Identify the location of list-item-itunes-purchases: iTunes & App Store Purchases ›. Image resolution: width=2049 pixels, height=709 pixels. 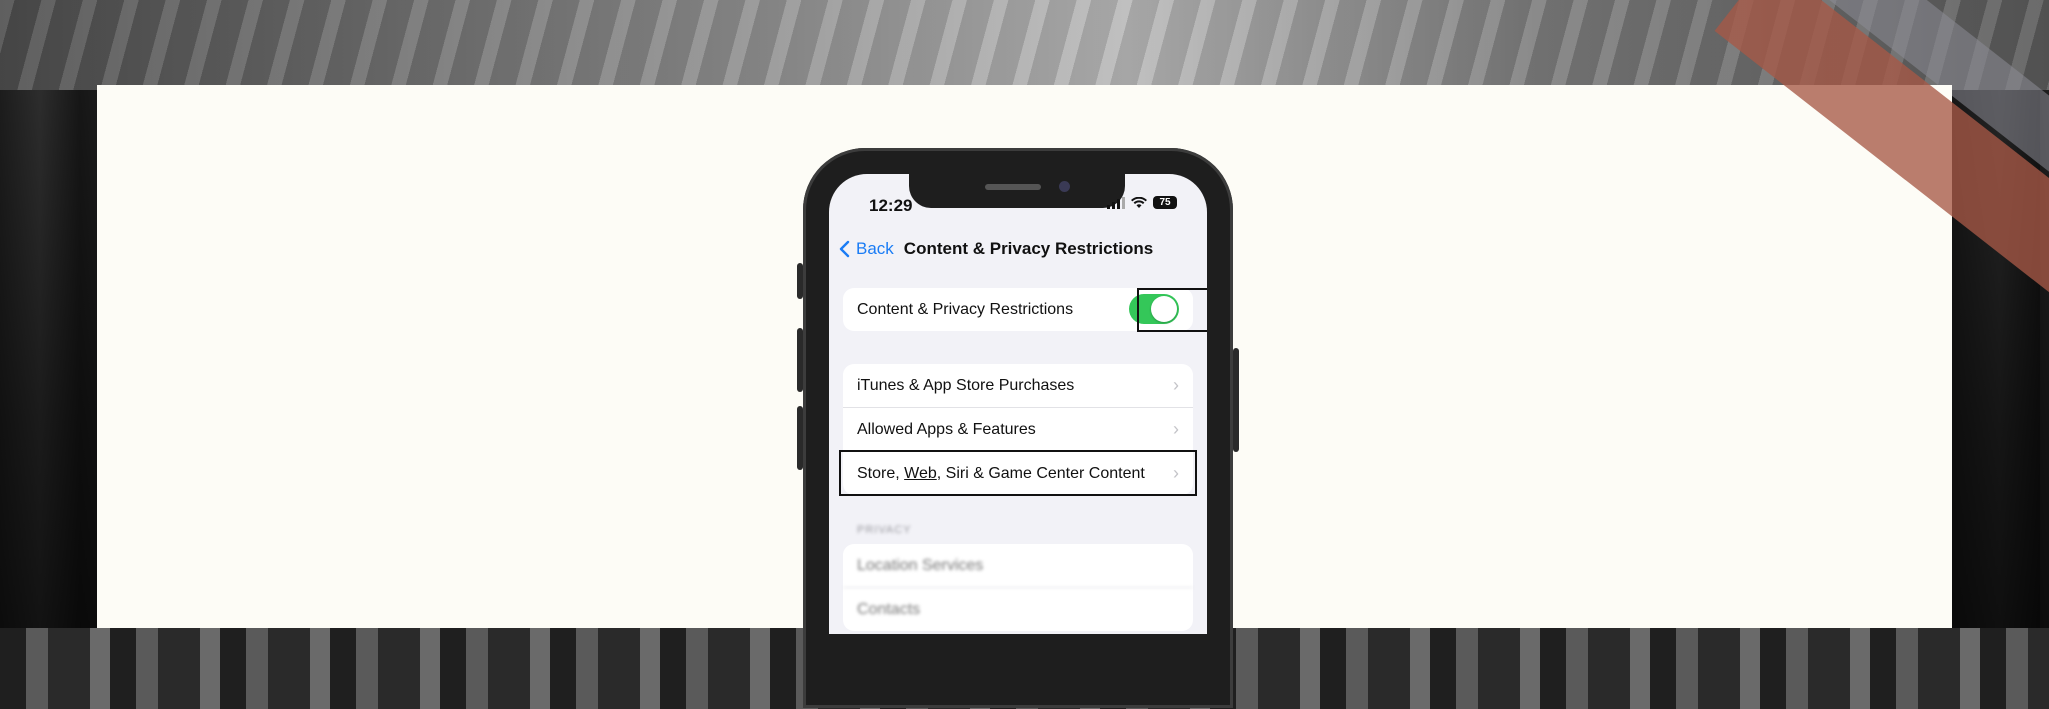
(1018, 385).